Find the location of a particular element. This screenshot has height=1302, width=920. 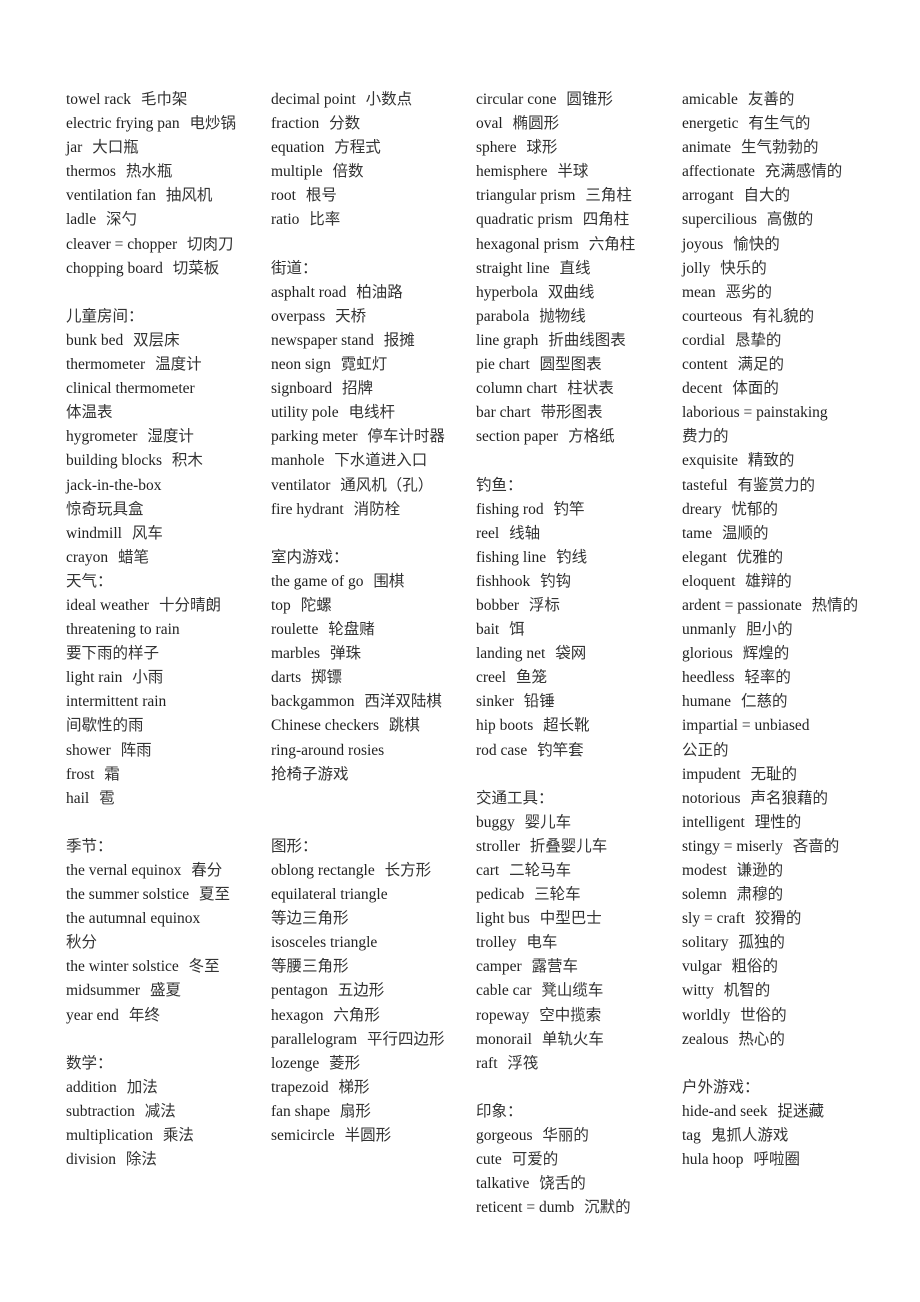

vocab-entry: decent 体面的 is located at coordinates (773, 389).